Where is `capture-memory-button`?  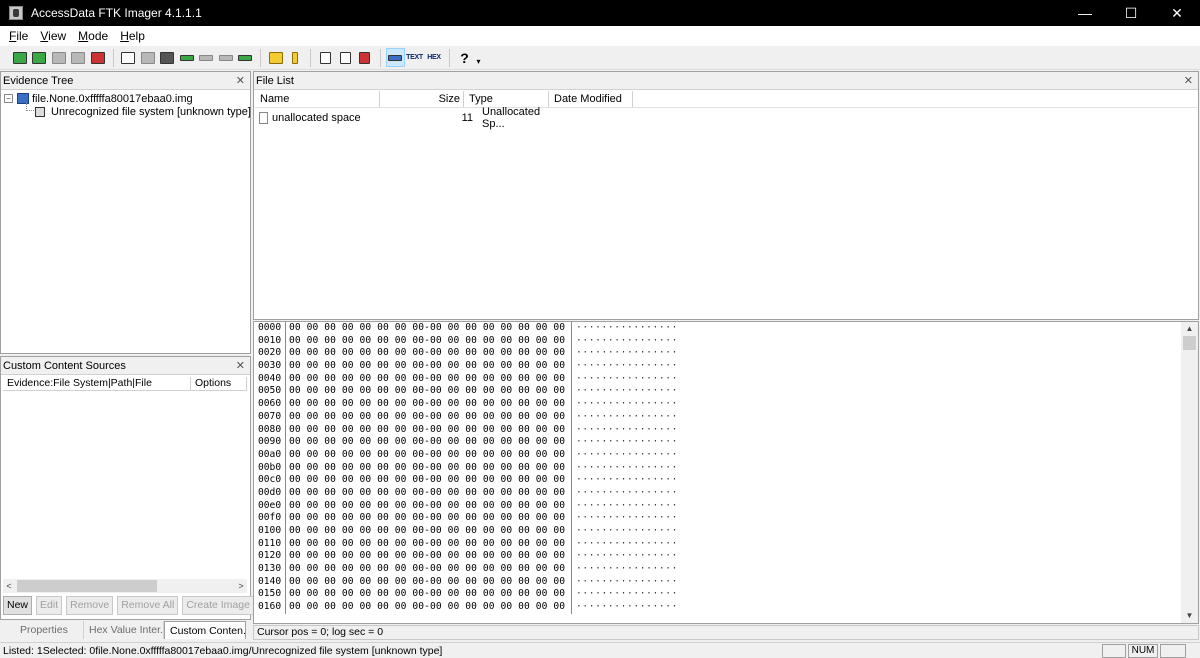 capture-memory-button is located at coordinates (345, 57).